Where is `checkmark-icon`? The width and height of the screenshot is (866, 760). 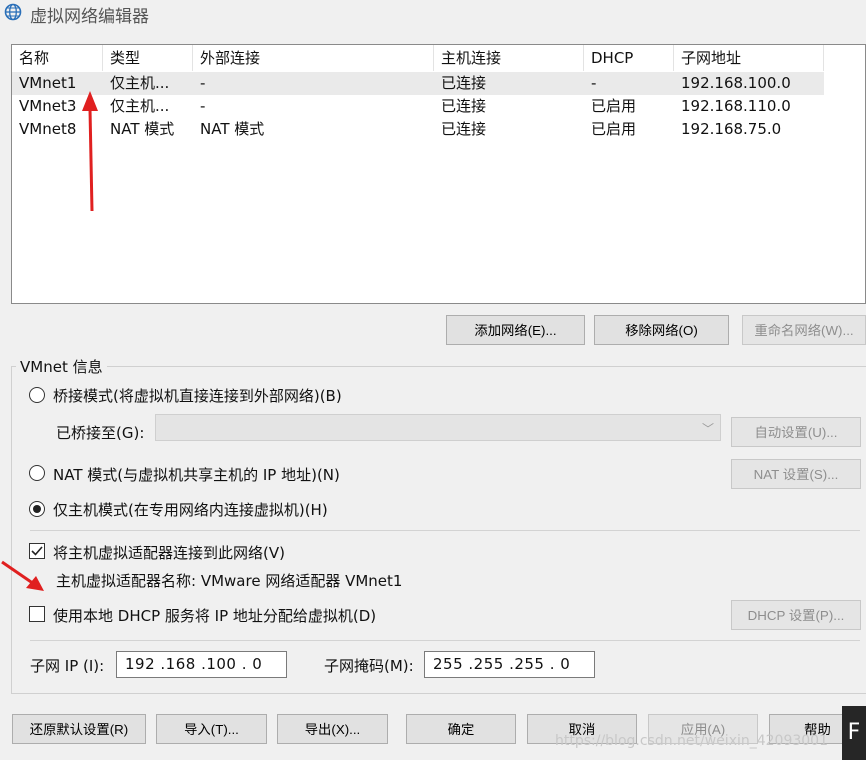
checkmark-icon is located at coordinates (37, 551).